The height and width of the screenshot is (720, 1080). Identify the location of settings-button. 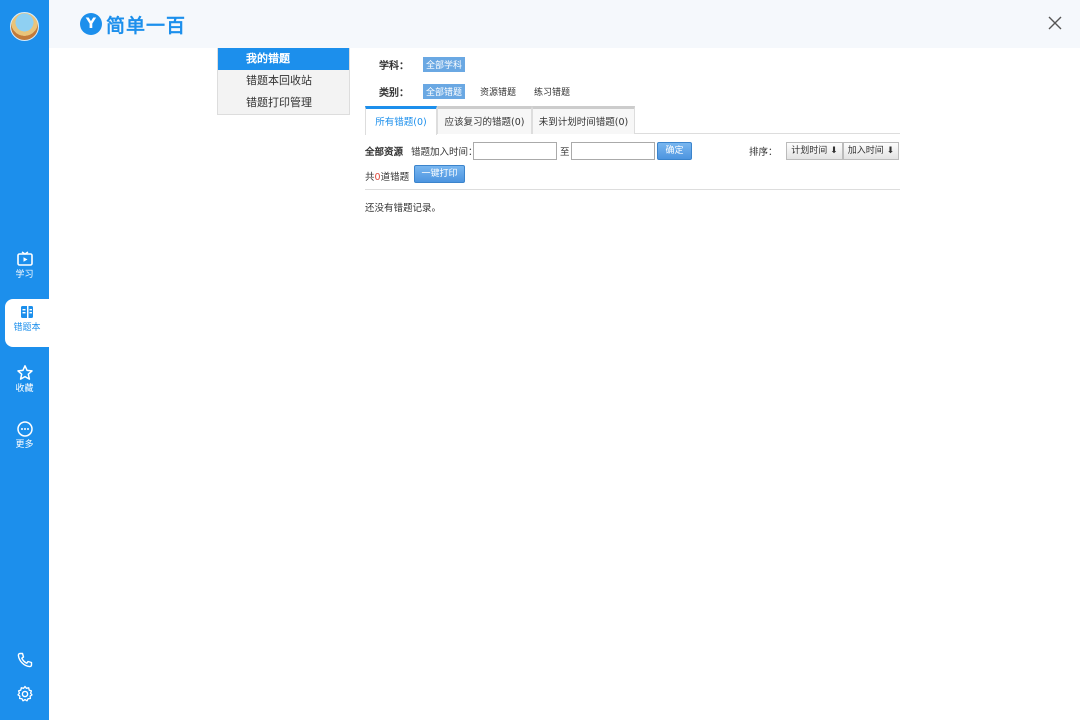
(24, 694).